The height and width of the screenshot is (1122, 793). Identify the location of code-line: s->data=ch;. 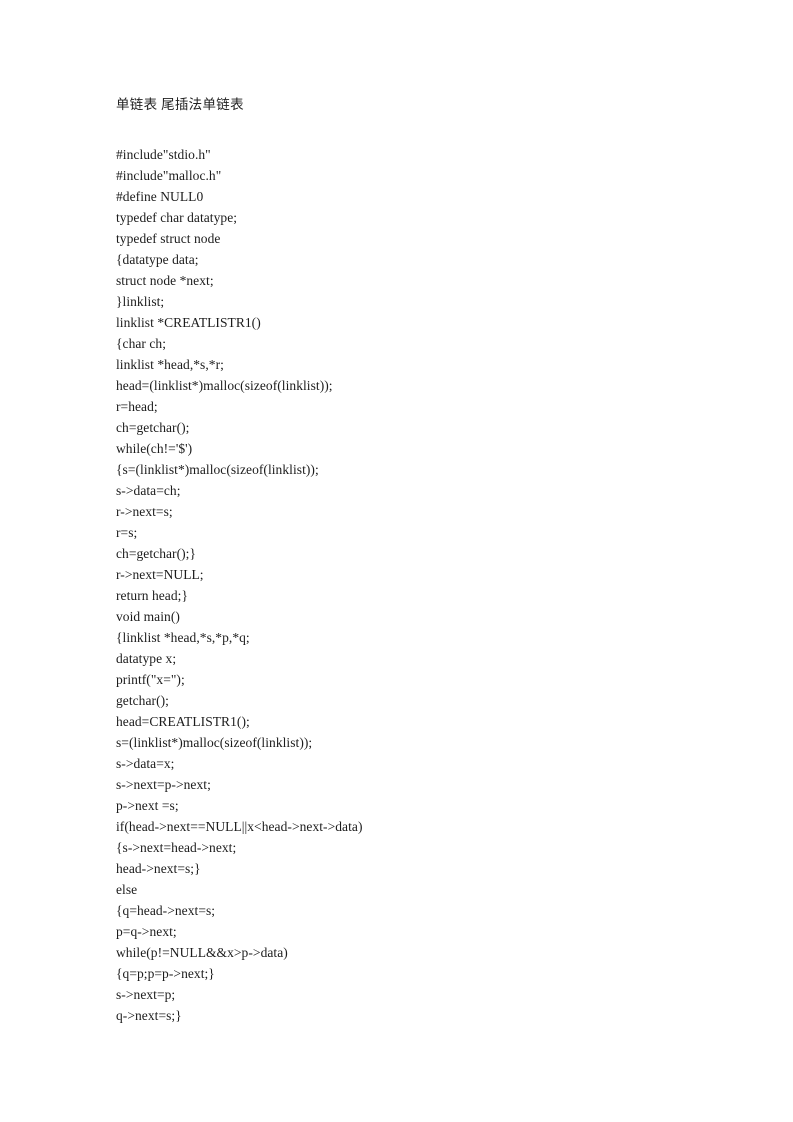
(148, 490).